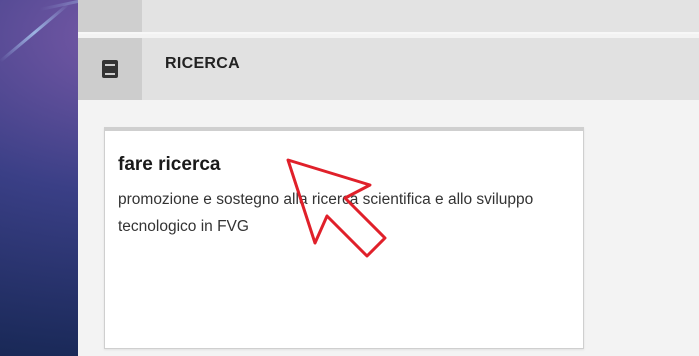 Image resolution: width=699 pixels, height=356 pixels. Describe the element at coordinates (110, 16) in the screenshot. I see `top-strip-left` at that location.